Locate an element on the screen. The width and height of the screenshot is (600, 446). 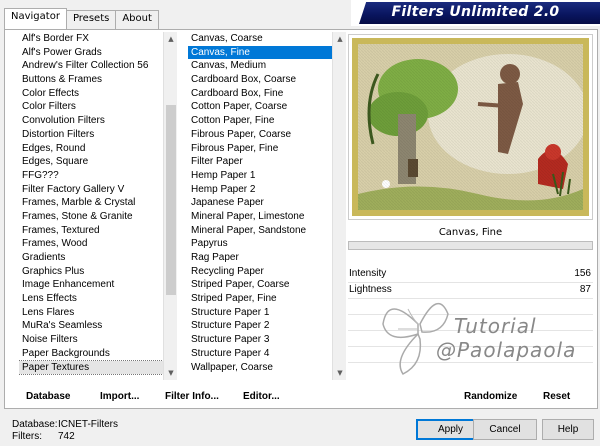
list-item: Distortion Filters is located at coordinates (91, 135).